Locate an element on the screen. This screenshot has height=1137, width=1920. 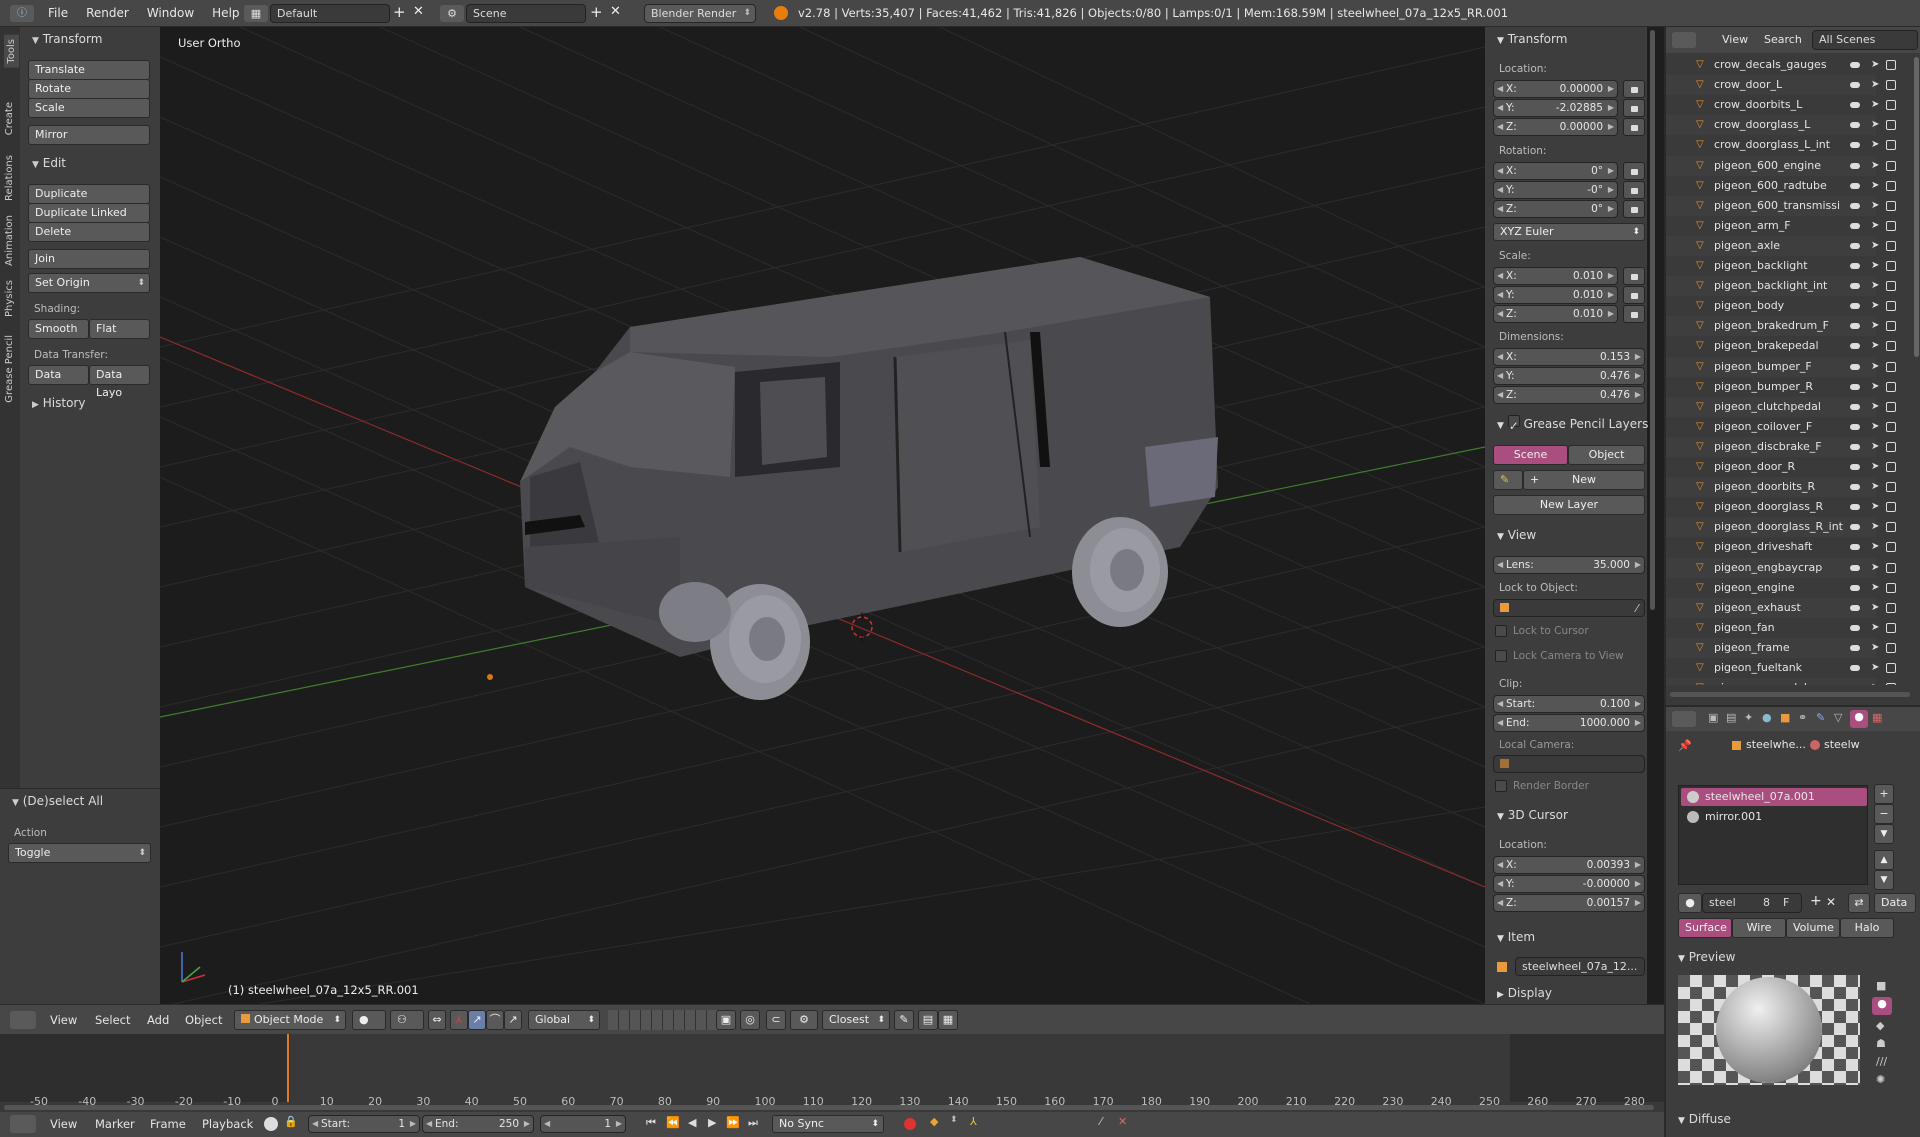
display-header: ▶ Display is located at coordinates (1524, 993).